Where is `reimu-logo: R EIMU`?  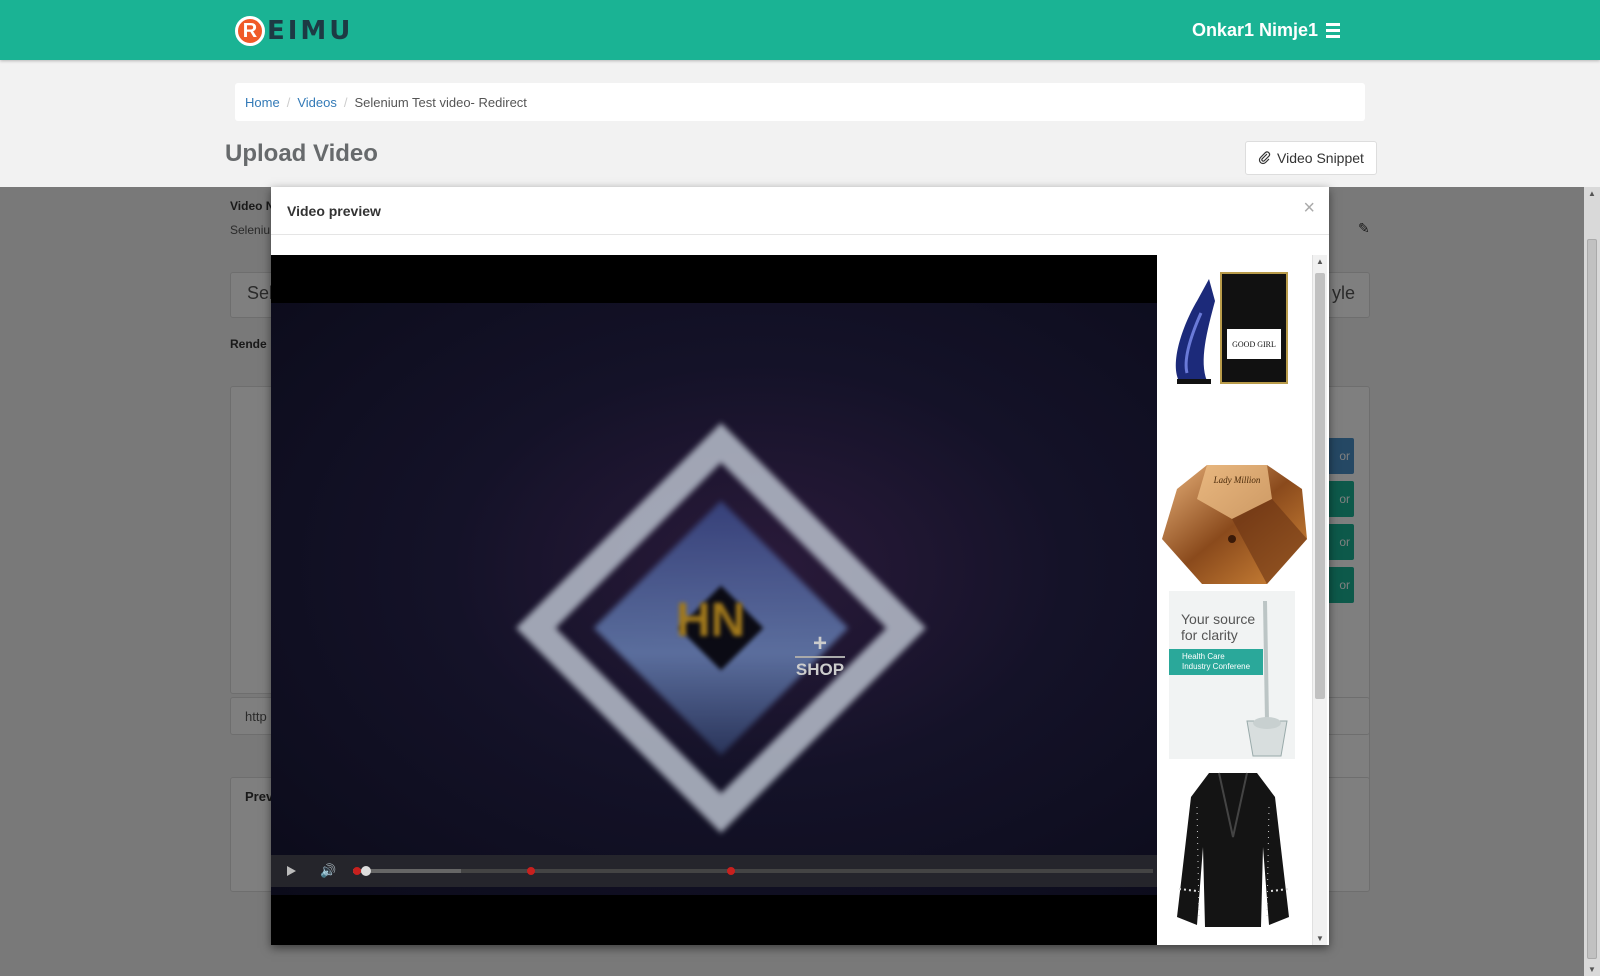
reimu-logo: R EIMU is located at coordinates (294, 31).